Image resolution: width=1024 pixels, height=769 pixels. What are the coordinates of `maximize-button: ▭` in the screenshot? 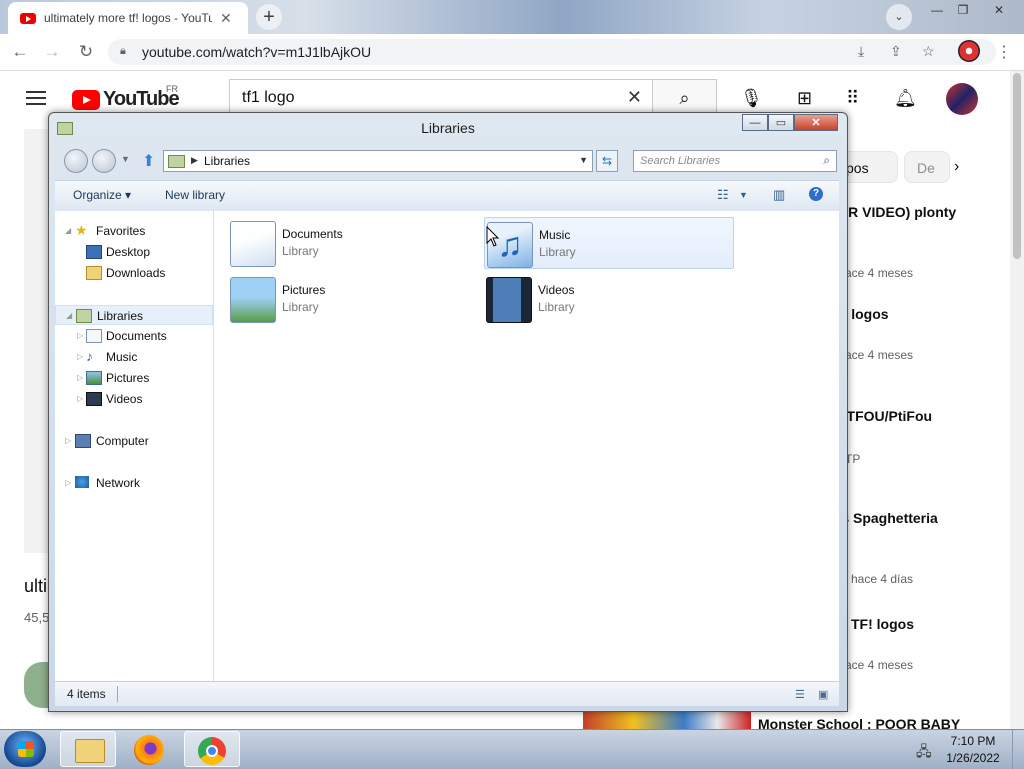 It's located at (781, 122).